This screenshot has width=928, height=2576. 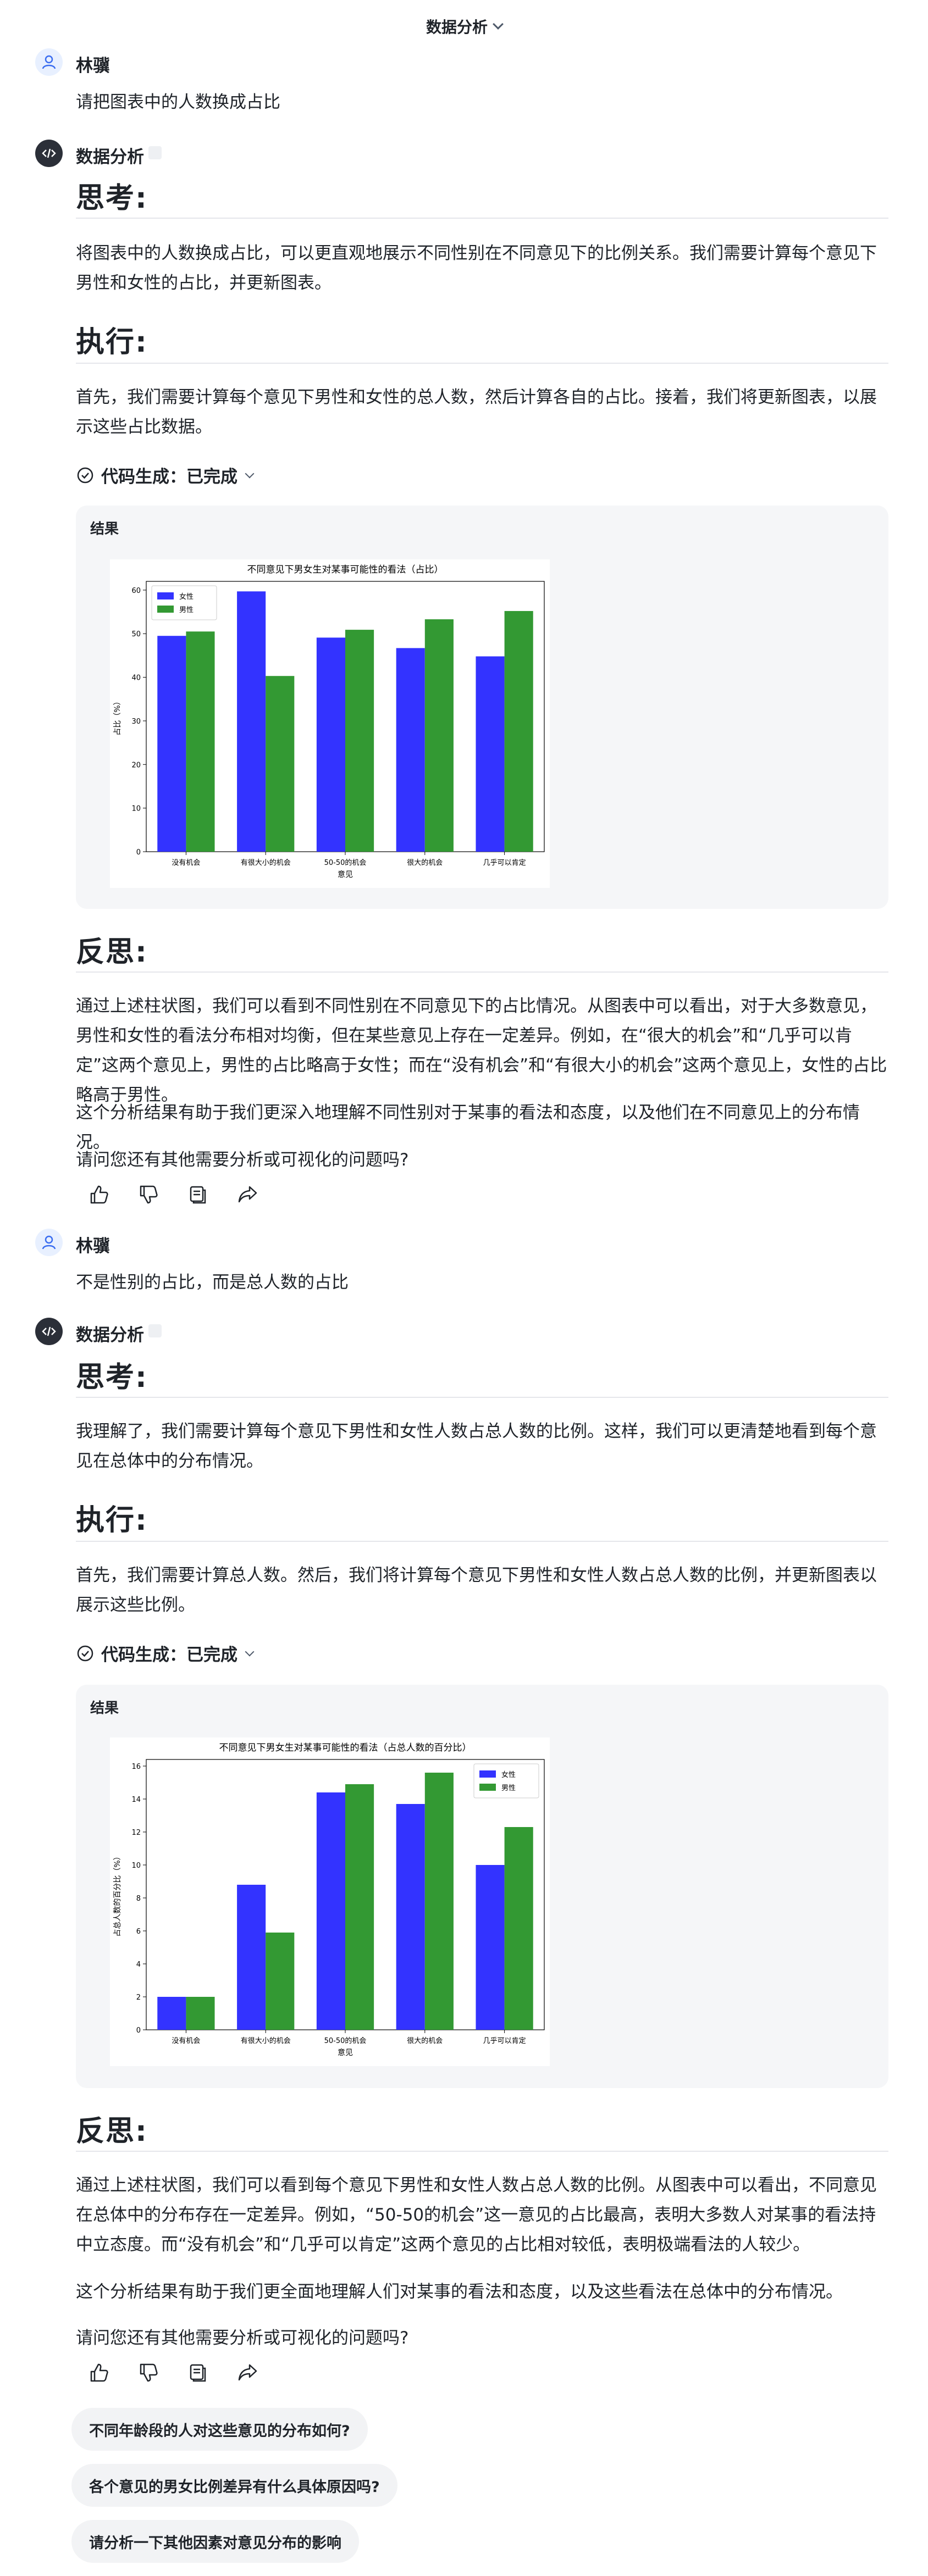 I want to click on y-tick-label: 50, so click(x=136, y=634).